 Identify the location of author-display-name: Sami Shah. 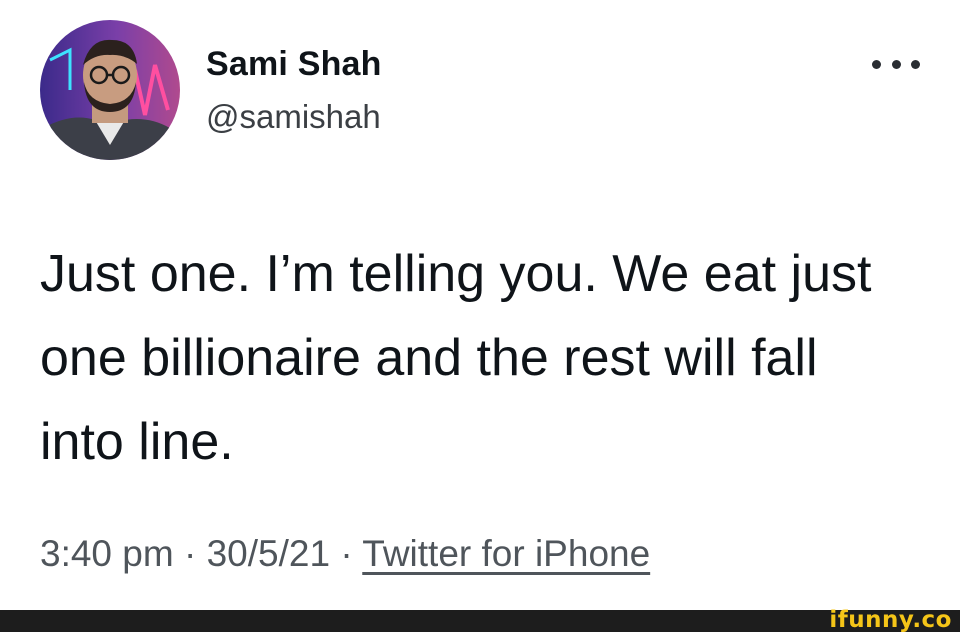
(294, 64).